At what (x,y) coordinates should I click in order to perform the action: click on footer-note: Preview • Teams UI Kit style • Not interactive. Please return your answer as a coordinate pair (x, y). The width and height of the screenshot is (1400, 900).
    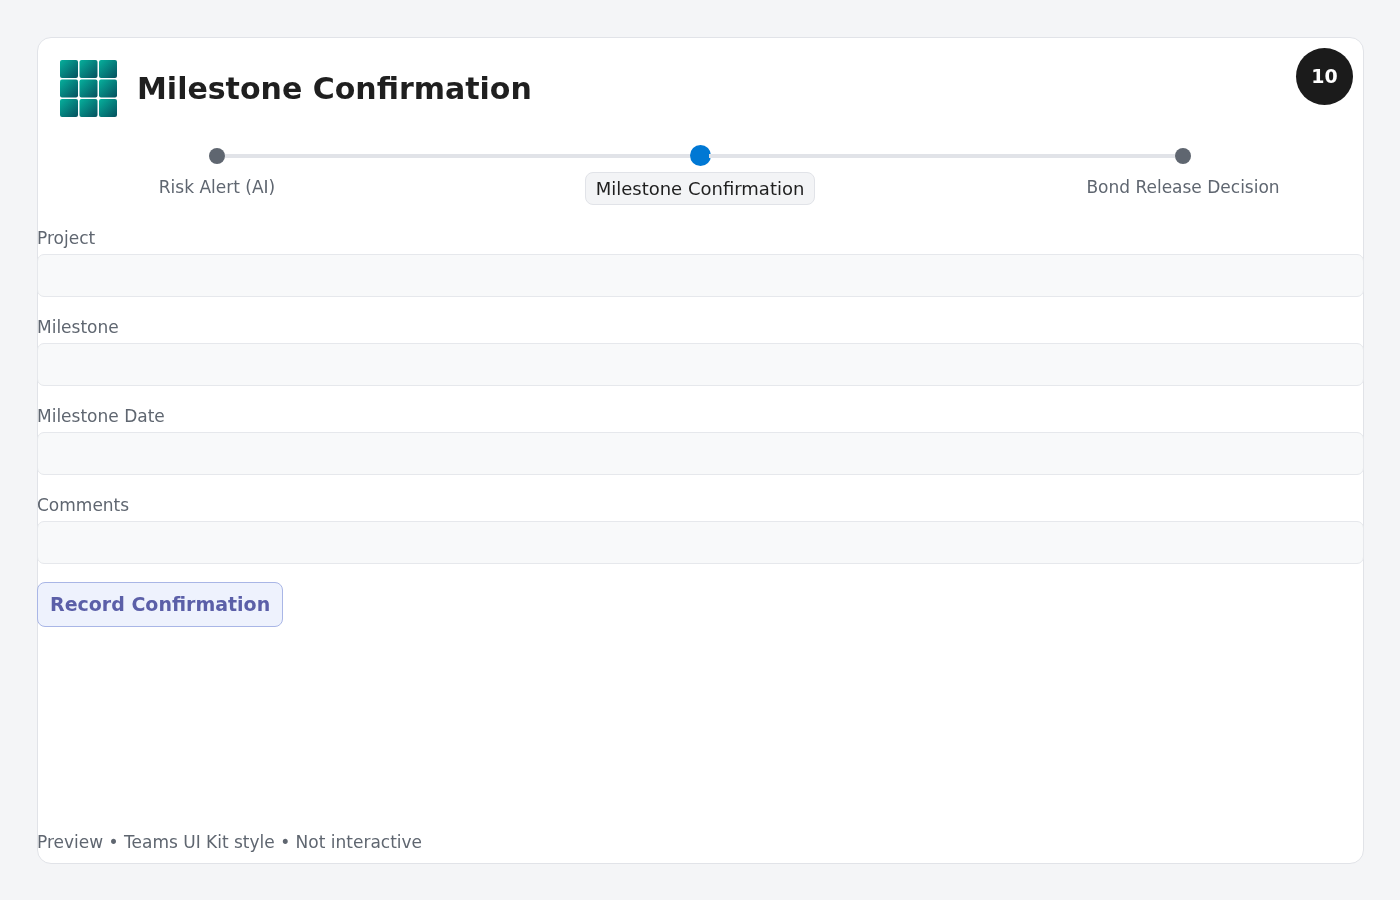
    Looking at the image, I should click on (230, 842).